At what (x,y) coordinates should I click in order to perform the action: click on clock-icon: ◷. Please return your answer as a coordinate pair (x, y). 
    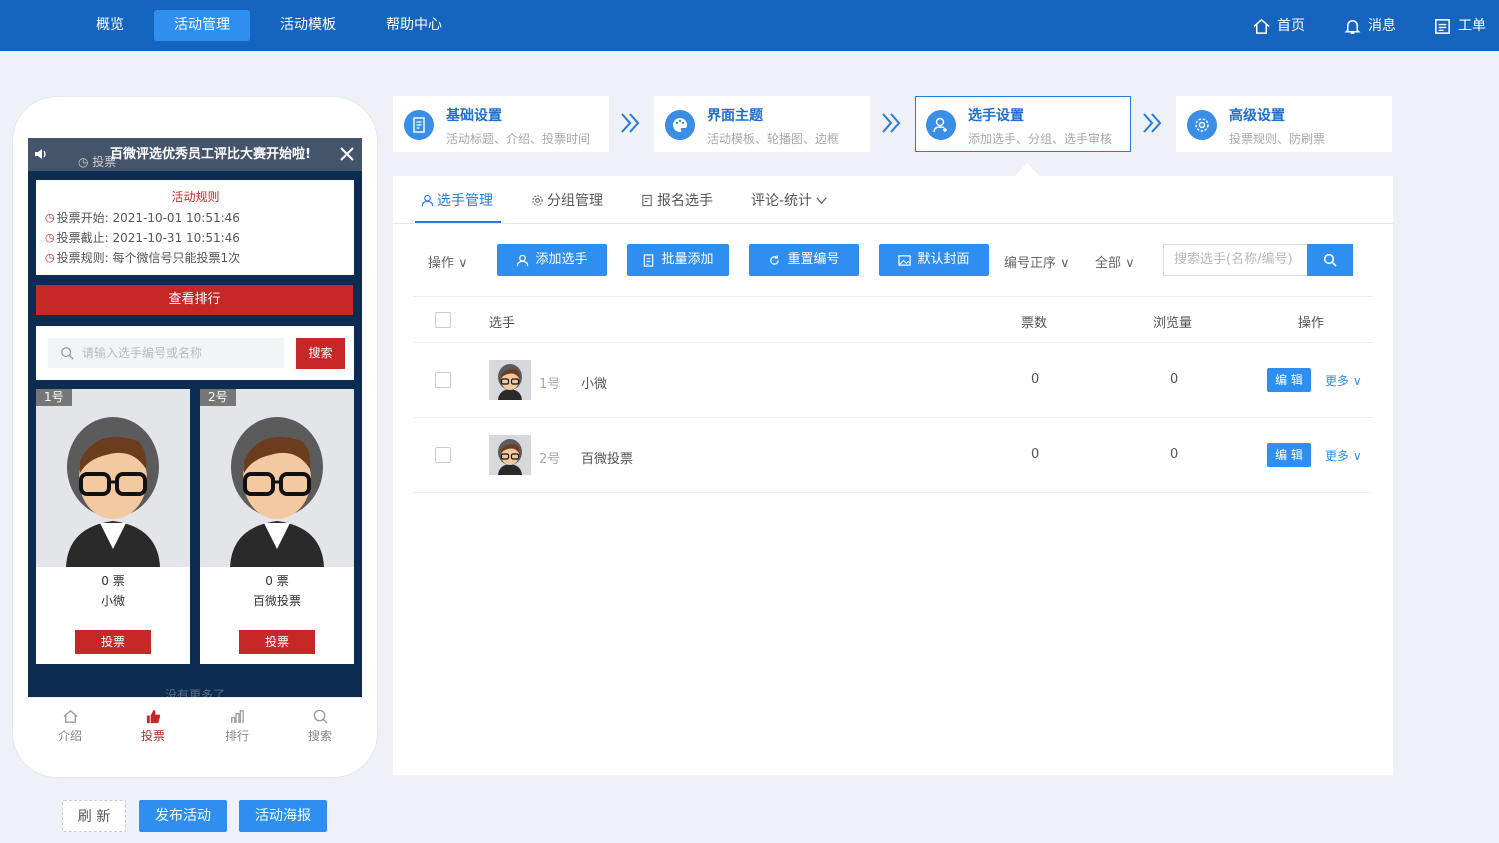
    Looking at the image, I should click on (50, 257).